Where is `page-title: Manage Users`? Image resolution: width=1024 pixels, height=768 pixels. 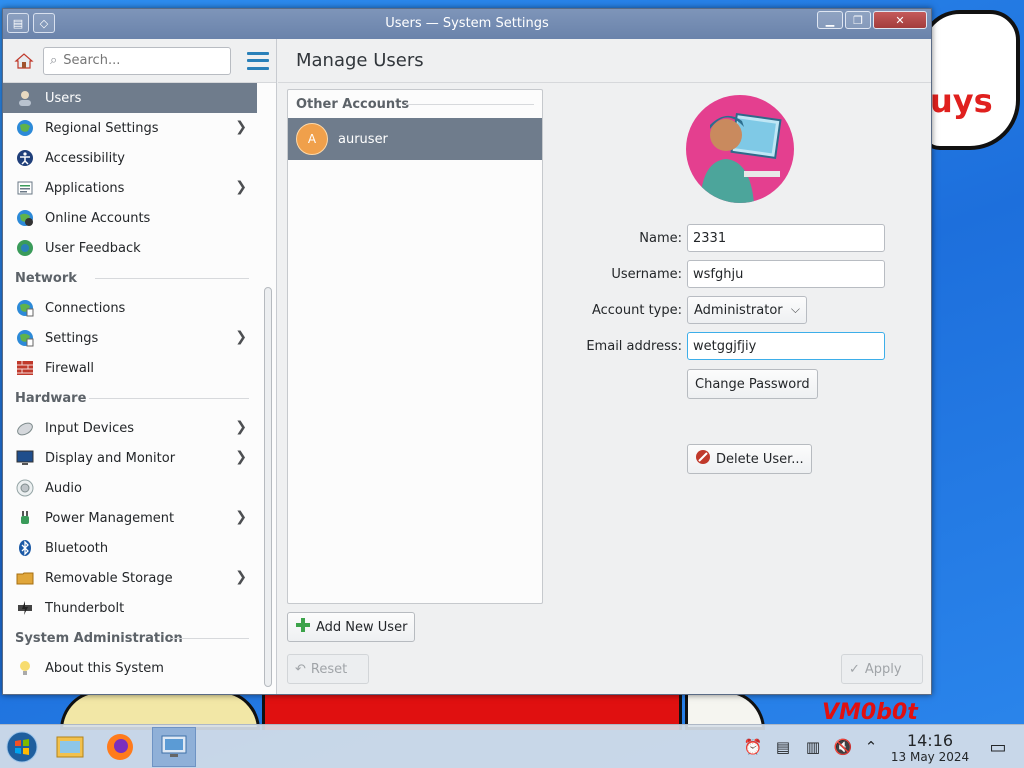 page-title: Manage Users is located at coordinates (604, 61).